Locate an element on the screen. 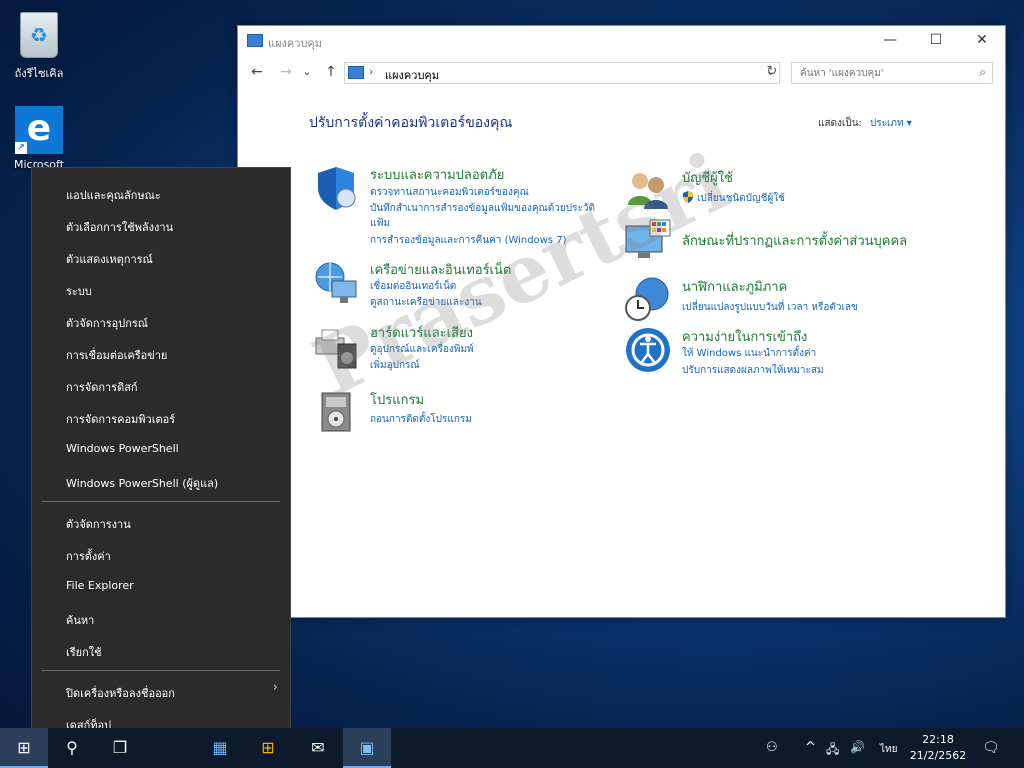 This screenshot has width=1024, height=768. menu-item-powershell-admin: Windows PowerShell (ผู้ดูแล) is located at coordinates (142, 483).